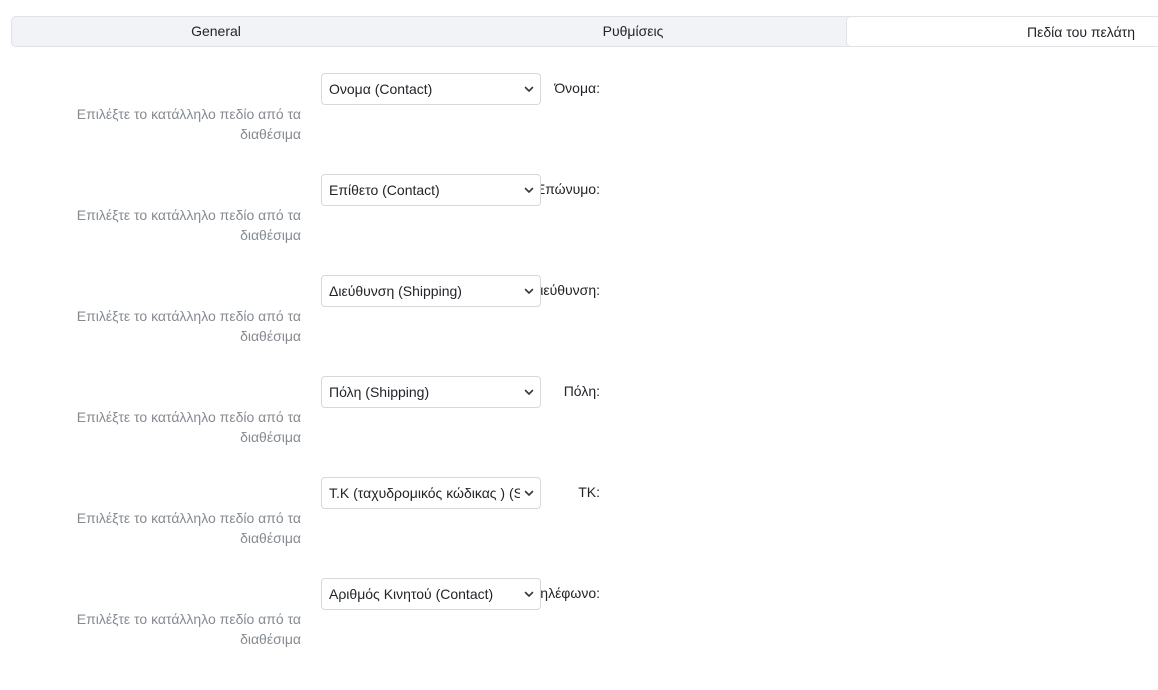 Image resolution: width=1158 pixels, height=690 pixels. What do you see at coordinates (379, 392) in the screenshot?
I see `field-select-value: Πόλη (Shipping)` at bounding box center [379, 392].